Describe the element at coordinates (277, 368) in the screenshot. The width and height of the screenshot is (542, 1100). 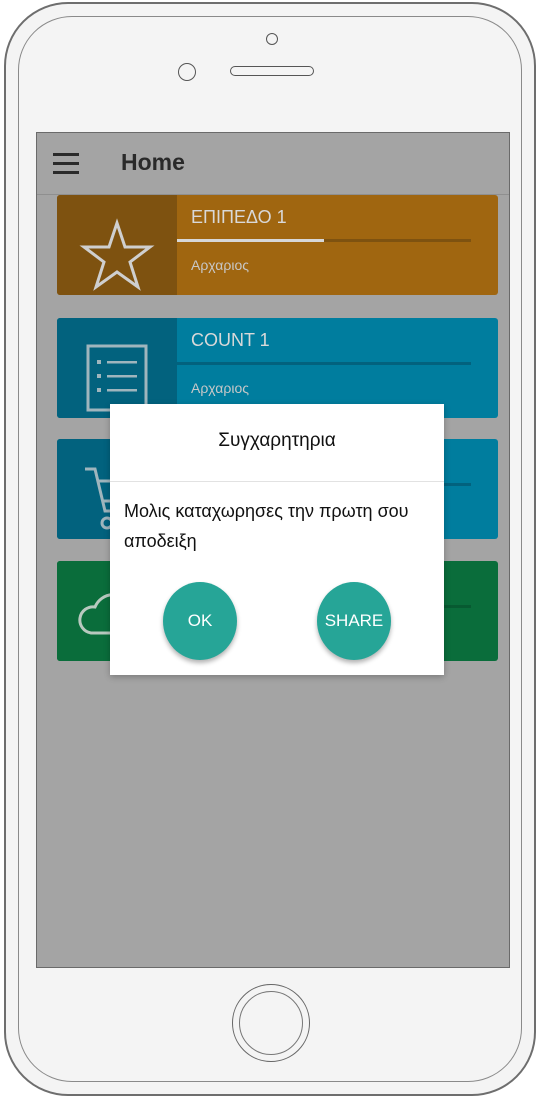
I see `card-count: COUNT 1 Αρχαριος` at that location.